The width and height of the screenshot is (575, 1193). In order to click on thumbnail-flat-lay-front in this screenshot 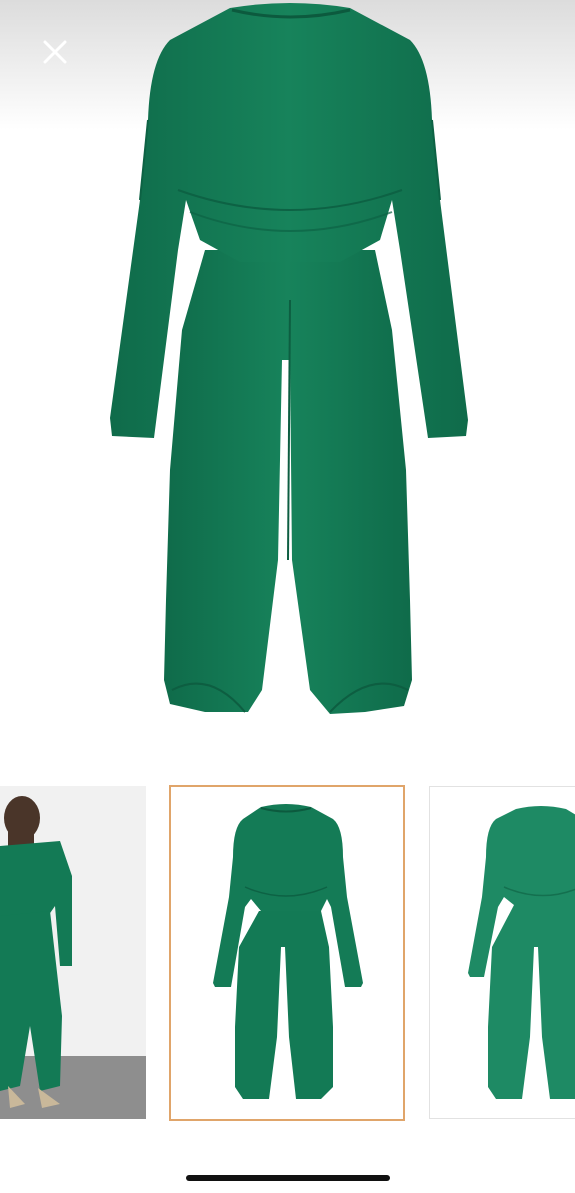, I will do `click(287, 953)`.